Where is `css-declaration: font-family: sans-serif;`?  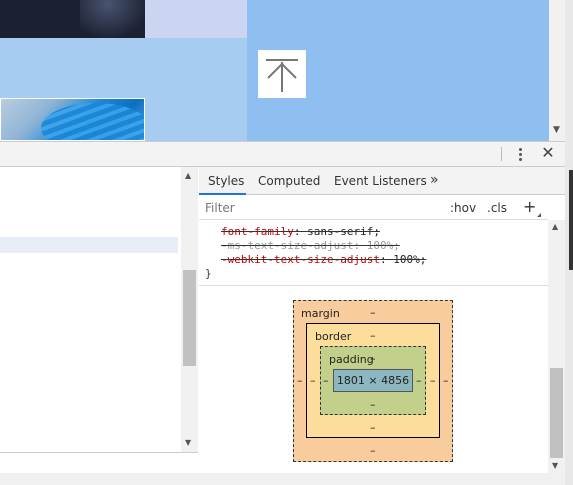
css-declaration: font-family: sans-serif; is located at coordinates (300, 231).